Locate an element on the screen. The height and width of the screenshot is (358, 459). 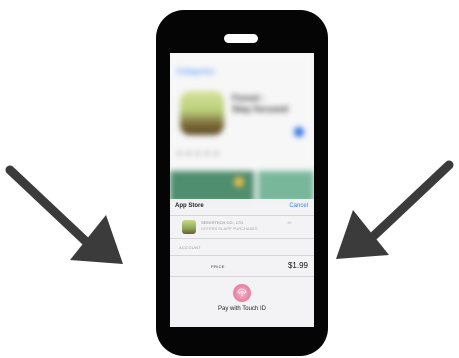
get-button is located at coordinates (299, 132).